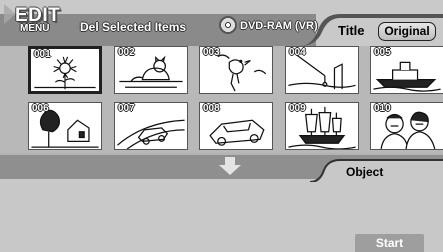  What do you see at coordinates (236, 70) in the screenshot?
I see `thumbnail-003: 003` at bounding box center [236, 70].